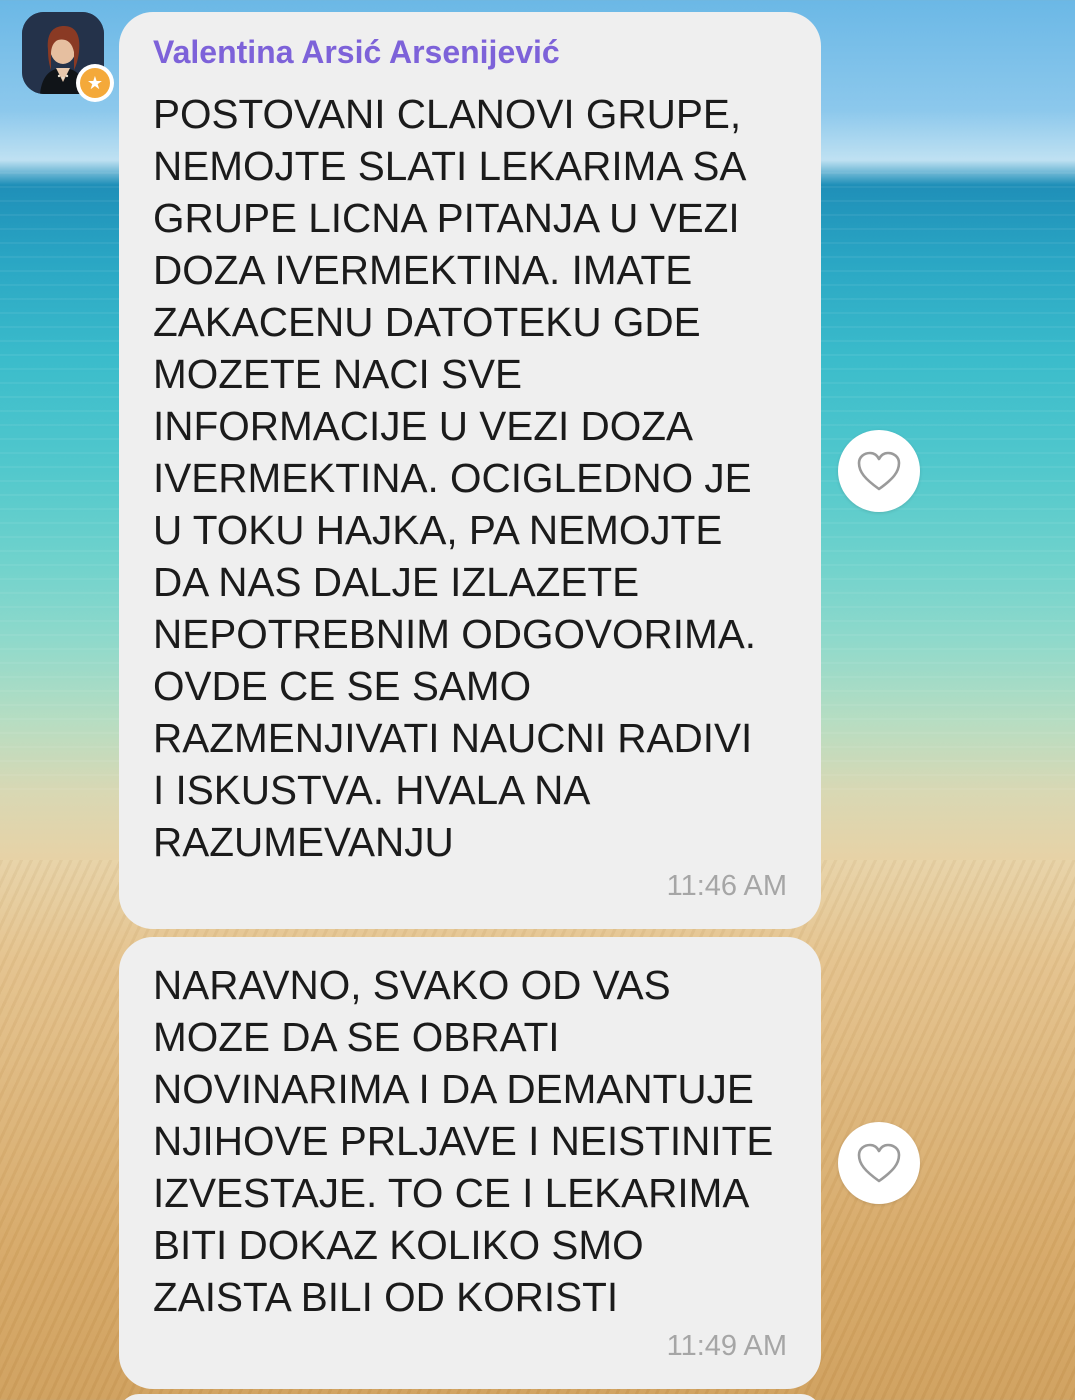 This screenshot has height=1400, width=1075. Describe the element at coordinates (470, 1397) in the screenshot. I see `message-bubble-partial` at that location.